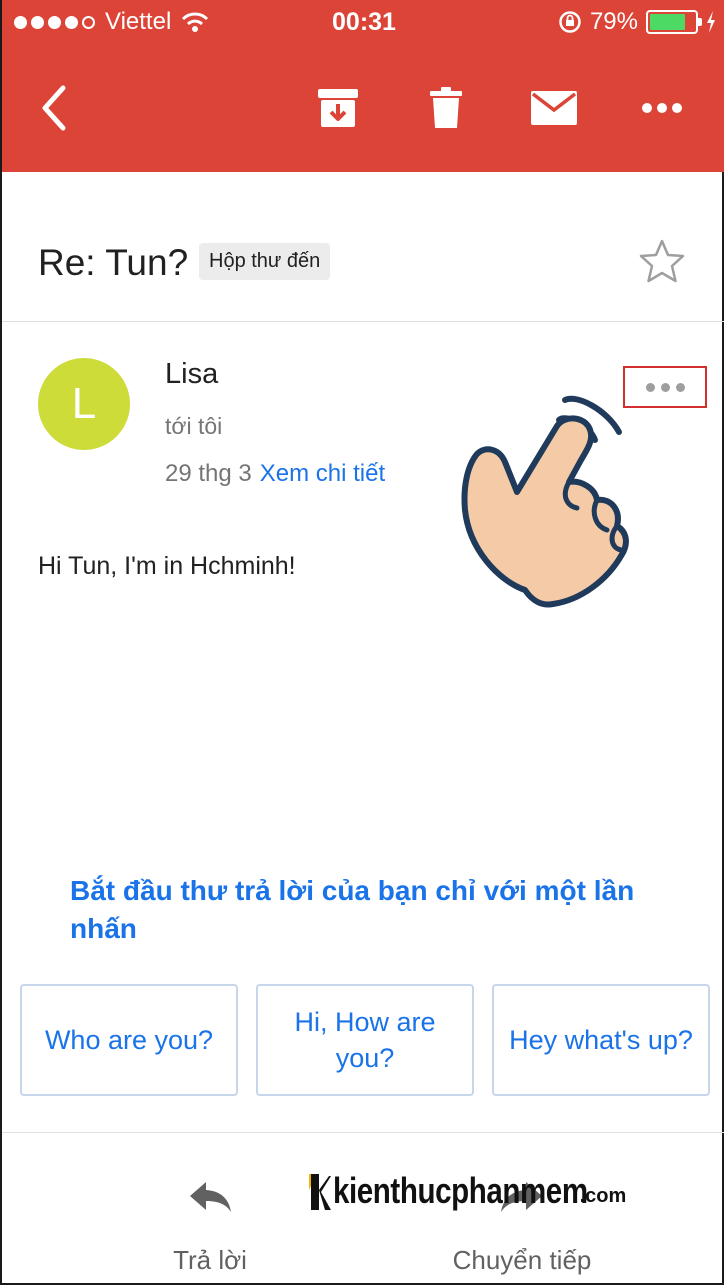 This screenshot has height=1285, width=724. I want to click on status-bar: Viettel 00:31 79%, so click(363, 23).